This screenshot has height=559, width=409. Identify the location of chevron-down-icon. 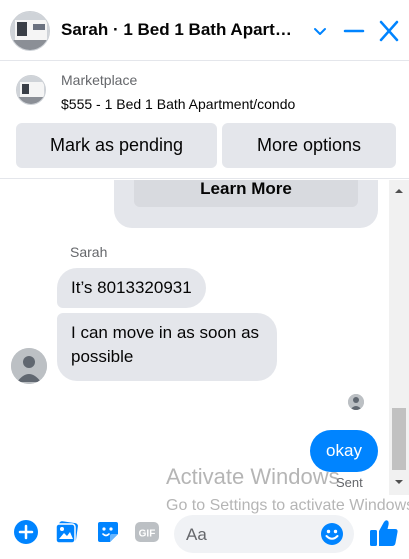
(320, 31).